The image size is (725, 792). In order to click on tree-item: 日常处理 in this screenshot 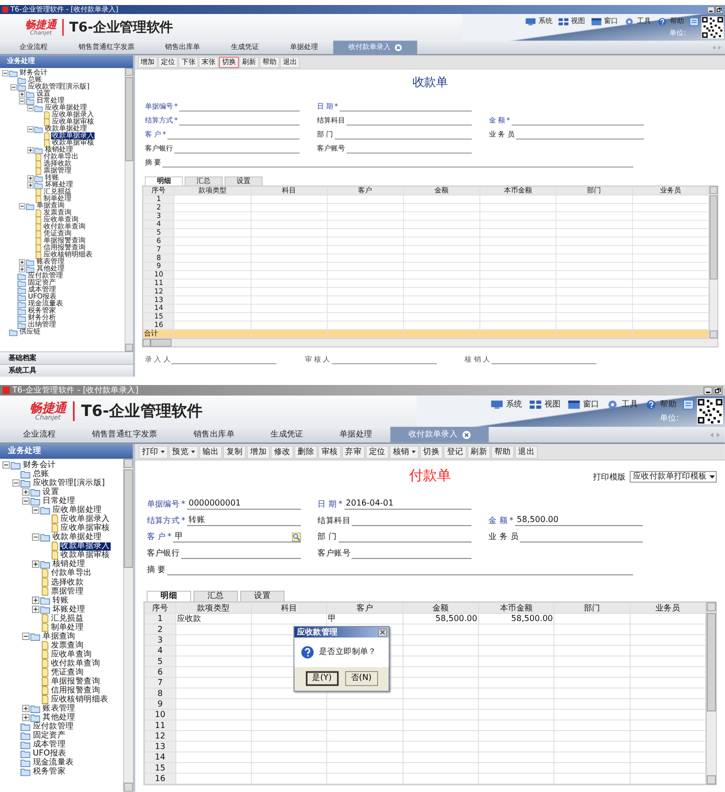, I will do `click(59, 501)`.